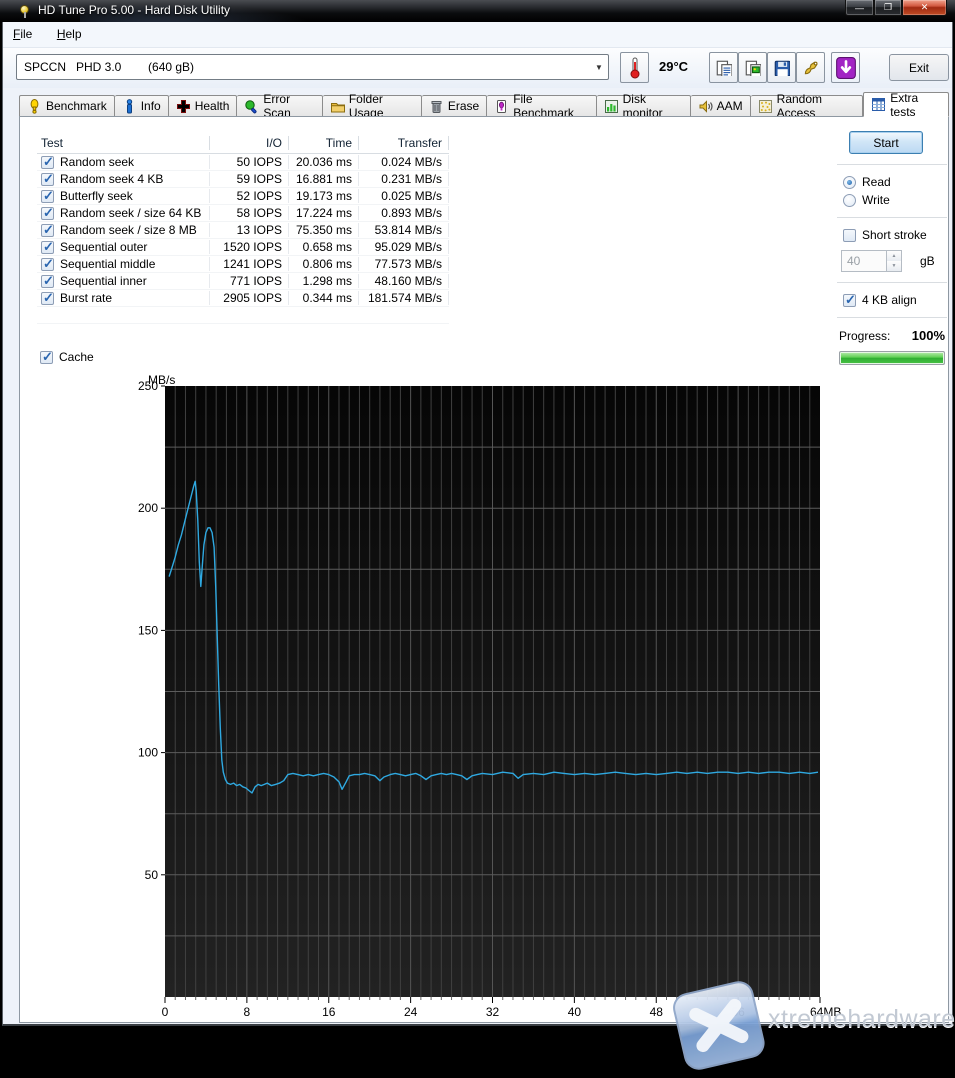 This screenshot has width=955, height=1078. Describe the element at coordinates (895, 182) in the screenshot. I see `read-radio: Read` at that location.